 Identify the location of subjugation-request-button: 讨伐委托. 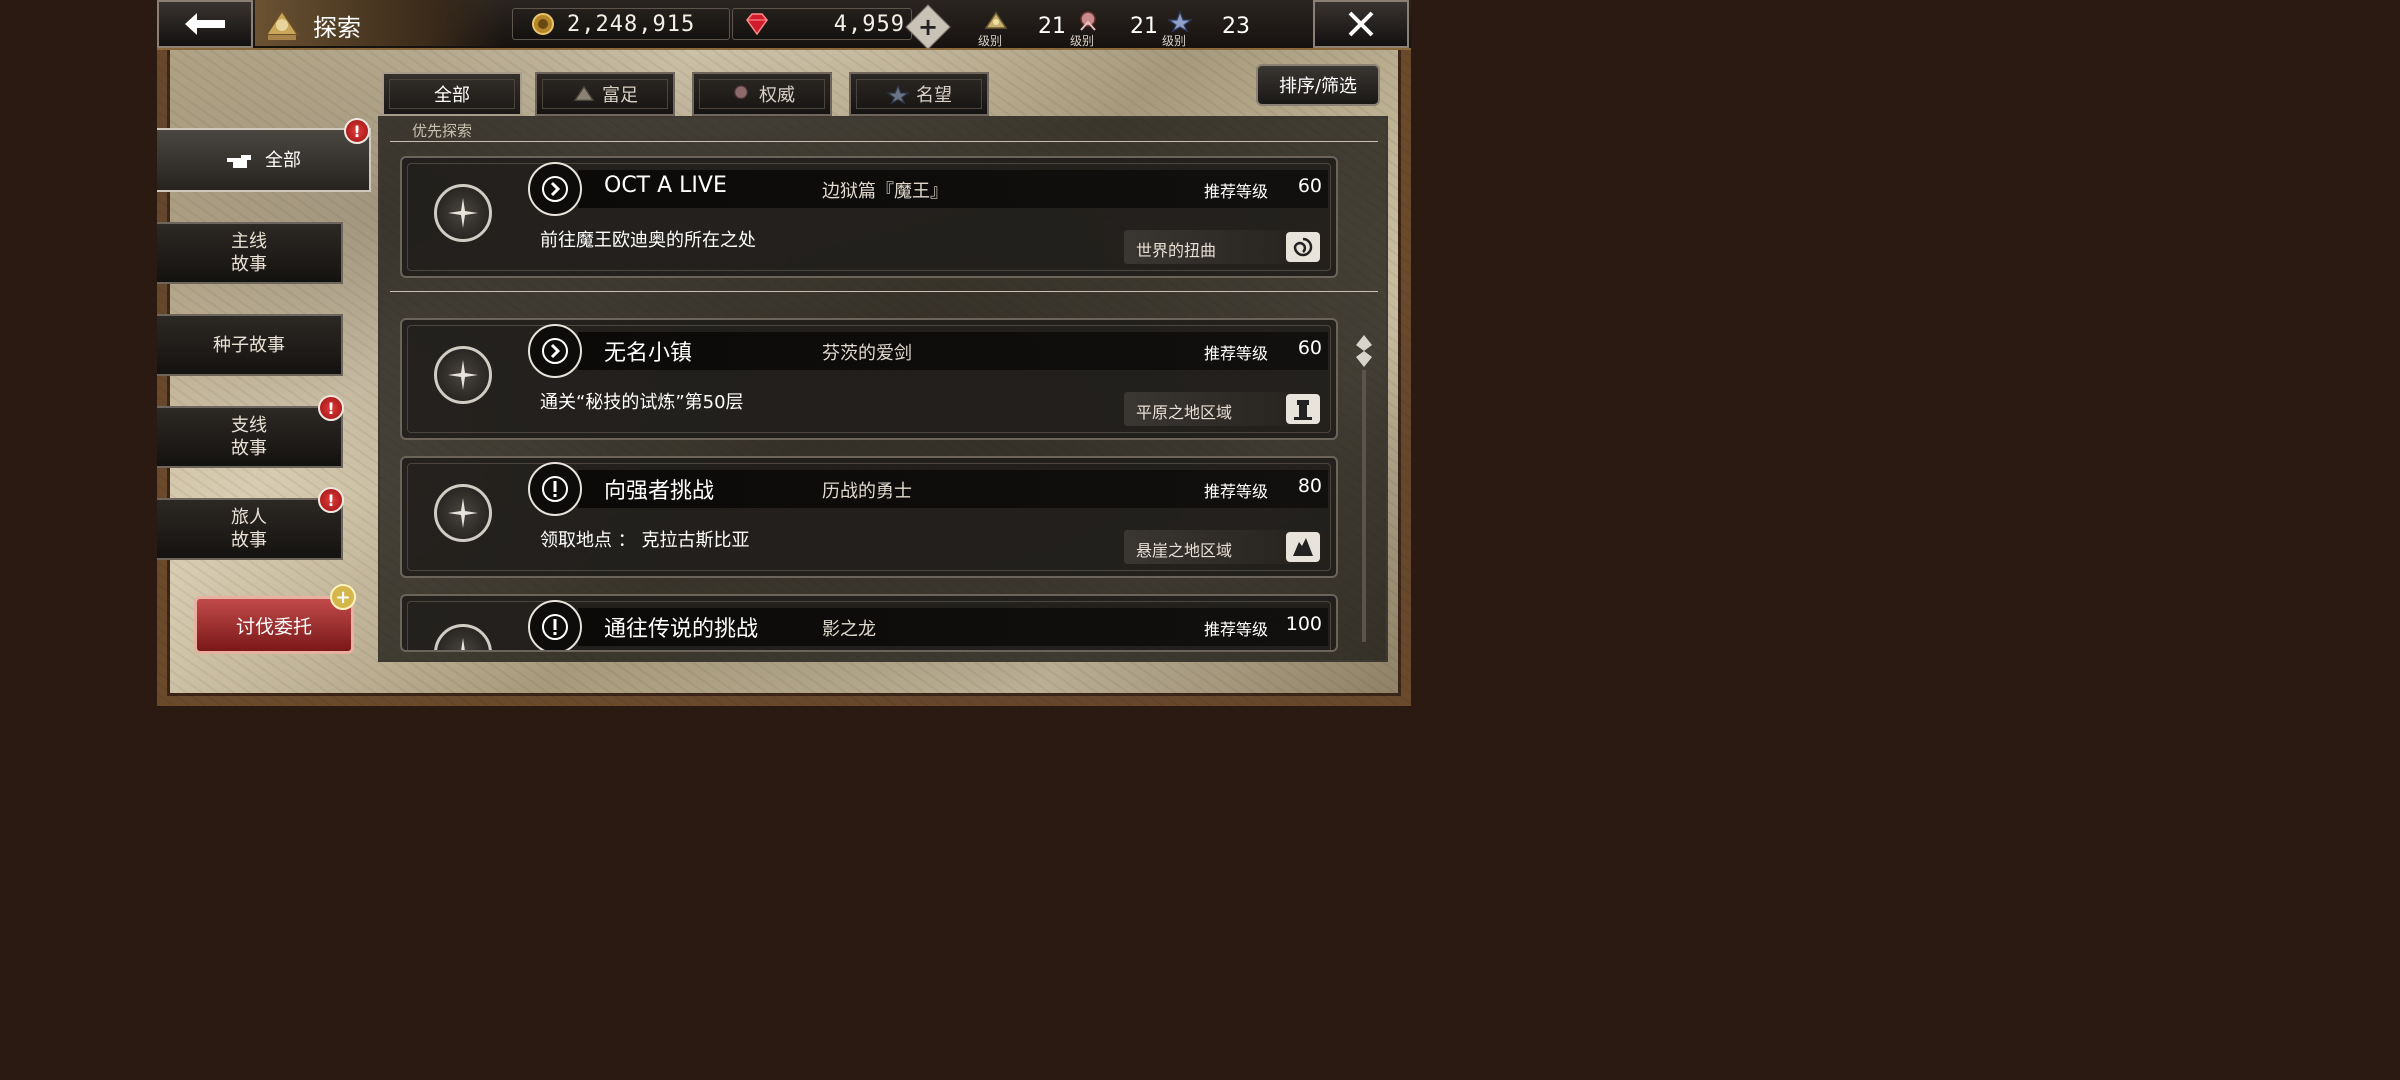
(274, 625).